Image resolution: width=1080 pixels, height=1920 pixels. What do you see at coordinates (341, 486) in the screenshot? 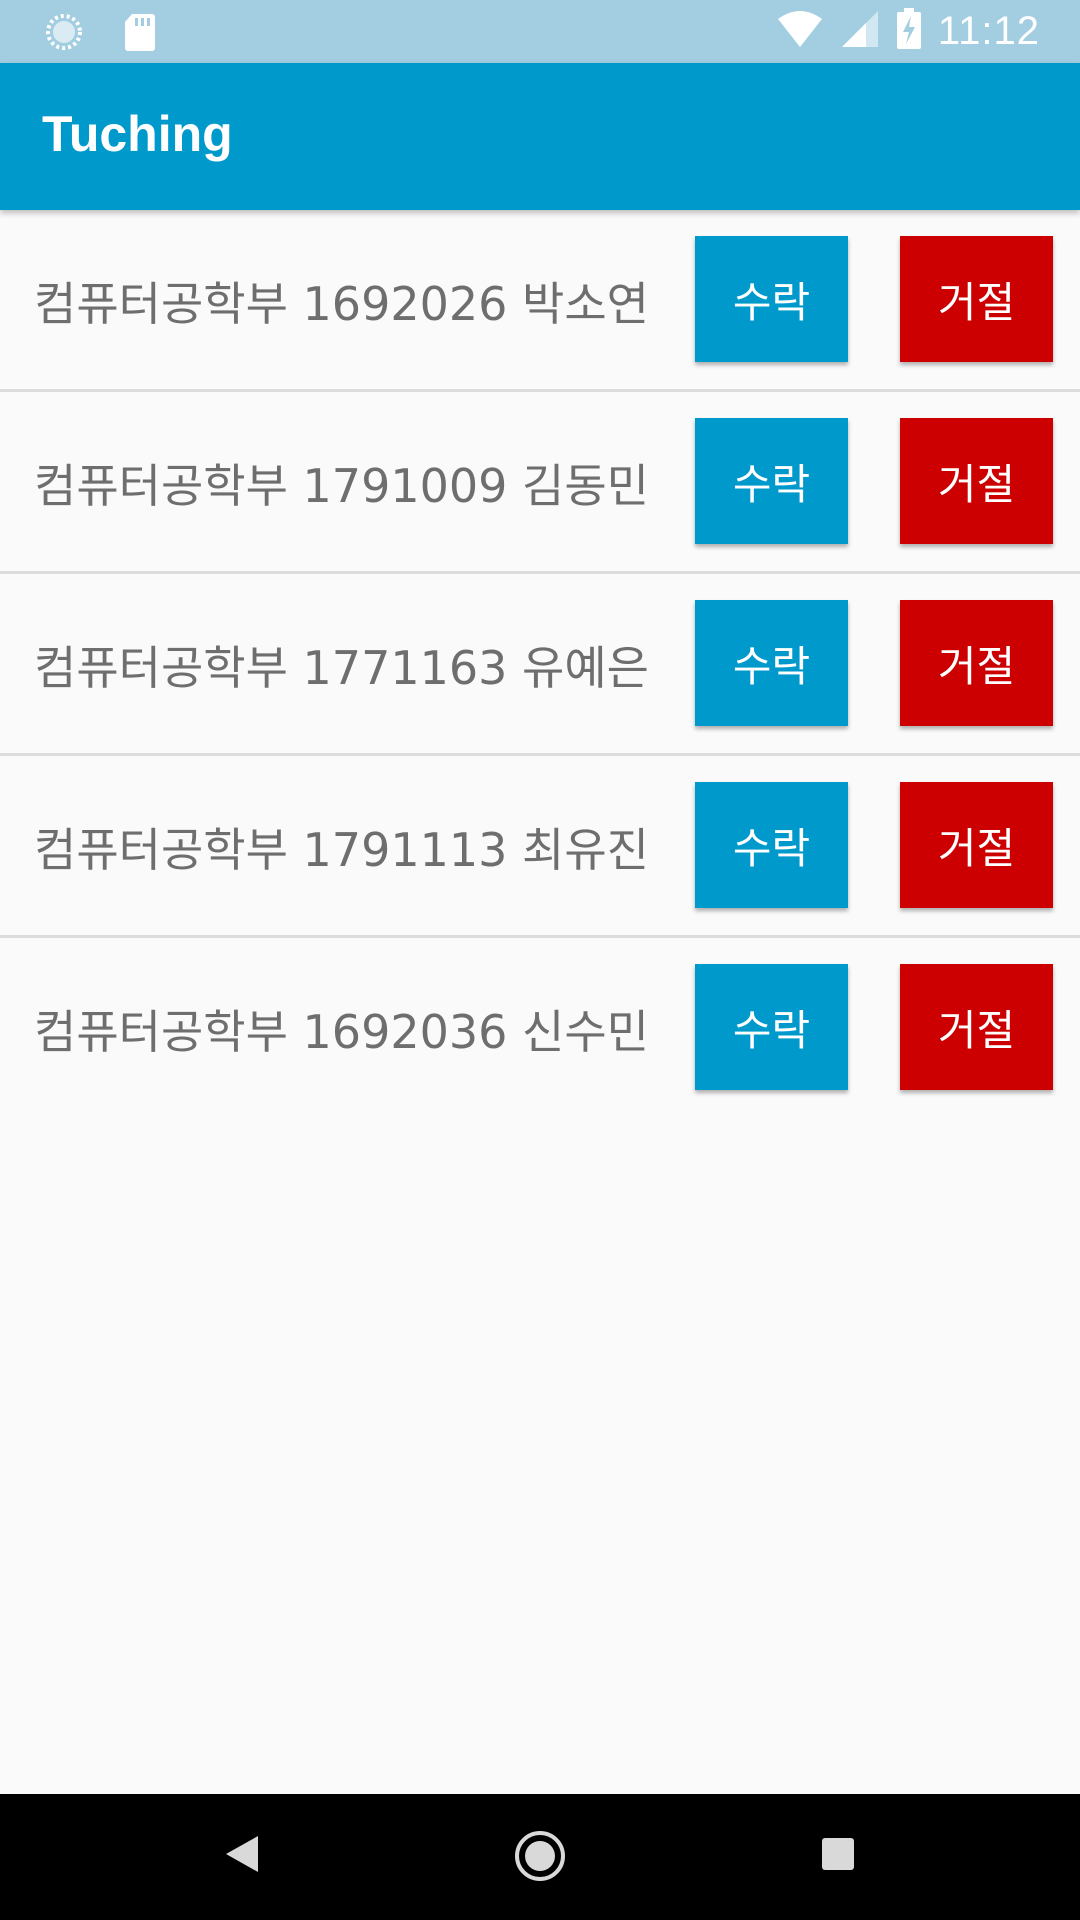
I see `request-text: 컴퓨터공학부 1791009 김동민` at bounding box center [341, 486].